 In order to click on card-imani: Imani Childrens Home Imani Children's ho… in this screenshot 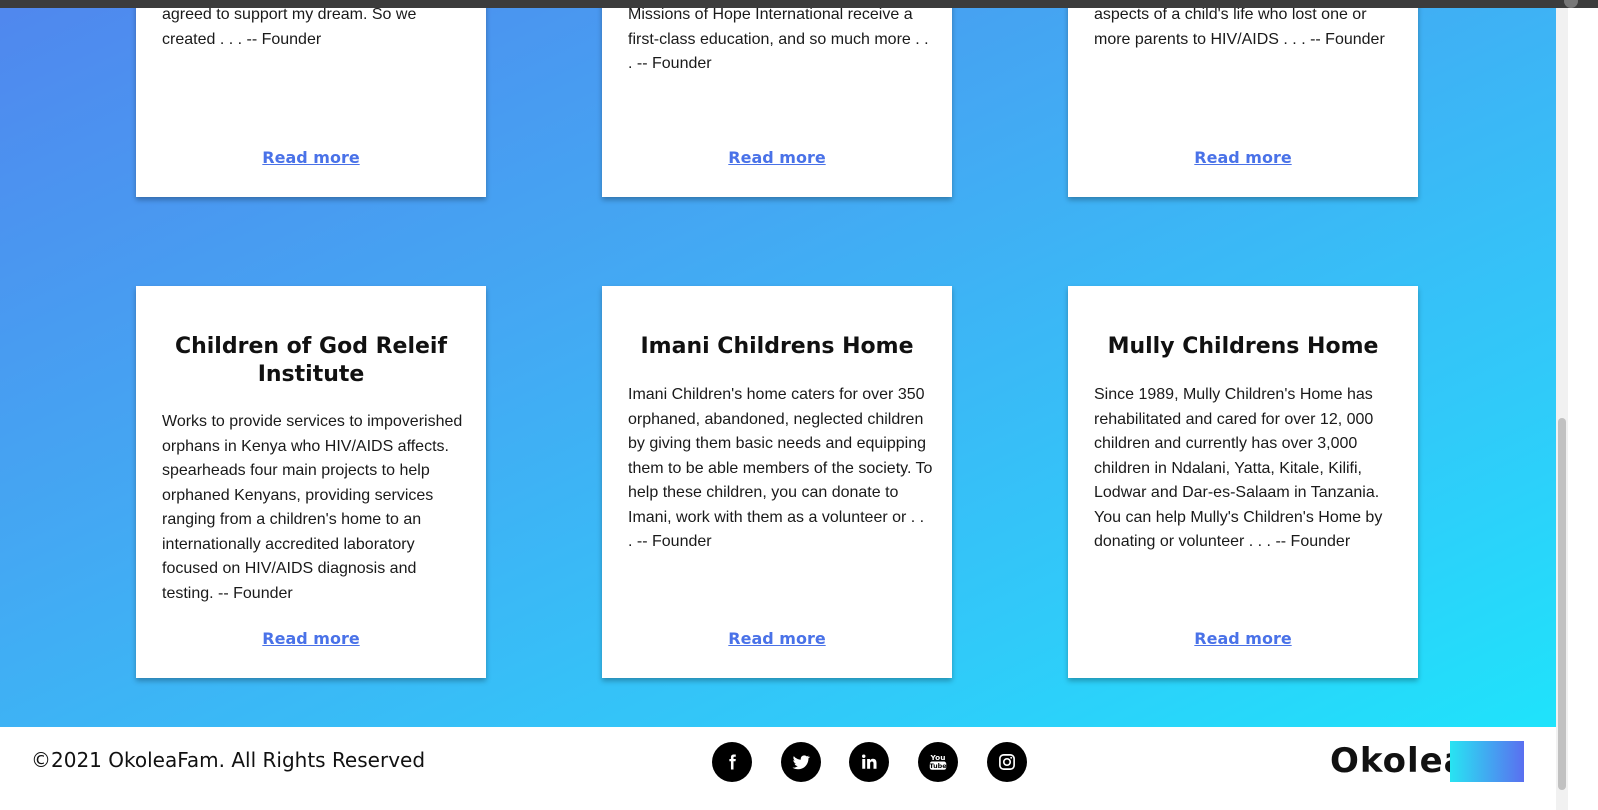, I will do `click(777, 482)`.